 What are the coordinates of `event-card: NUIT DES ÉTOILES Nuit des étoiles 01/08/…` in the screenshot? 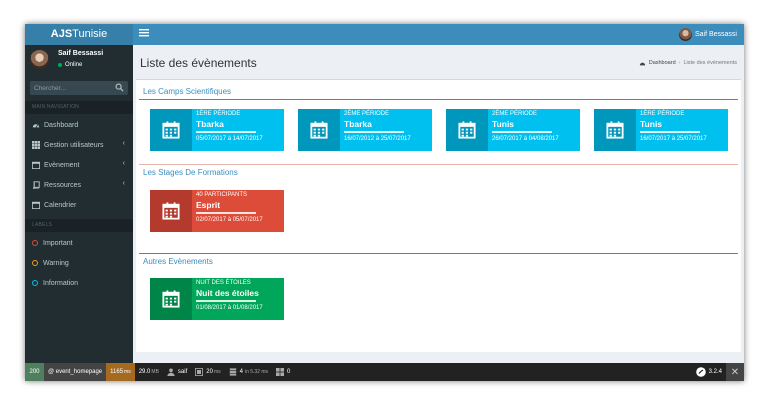 It's located at (217, 299).